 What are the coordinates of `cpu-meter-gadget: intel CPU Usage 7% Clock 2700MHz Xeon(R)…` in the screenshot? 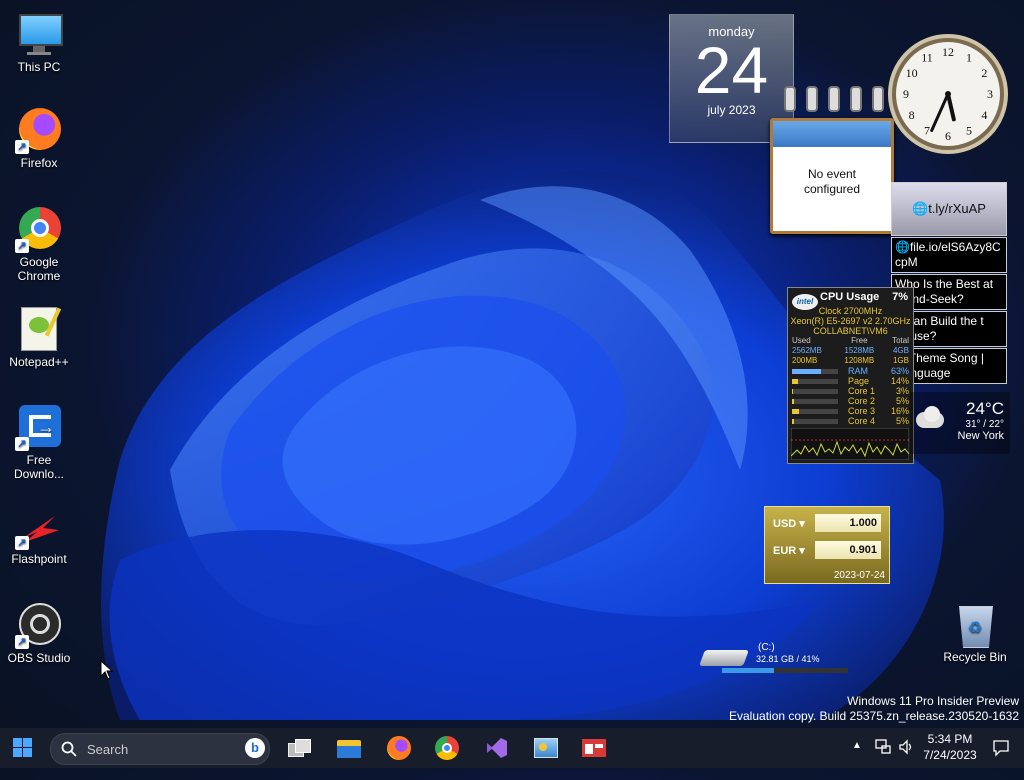 It's located at (850, 375).